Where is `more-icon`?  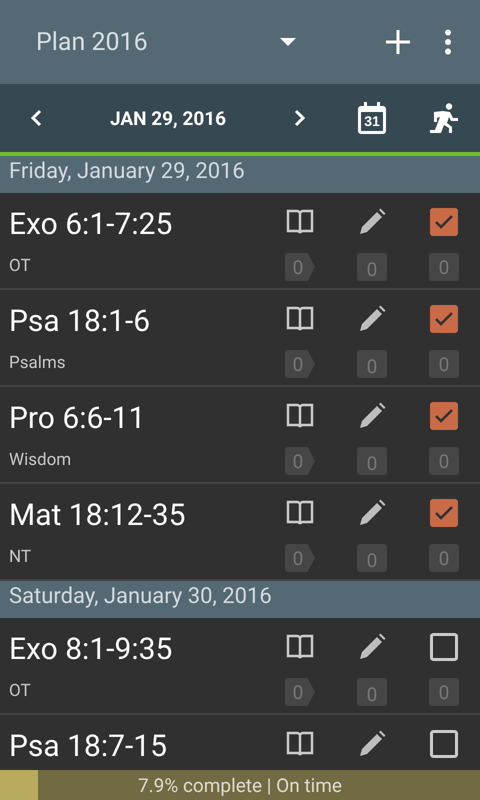
more-icon is located at coordinates (448, 42).